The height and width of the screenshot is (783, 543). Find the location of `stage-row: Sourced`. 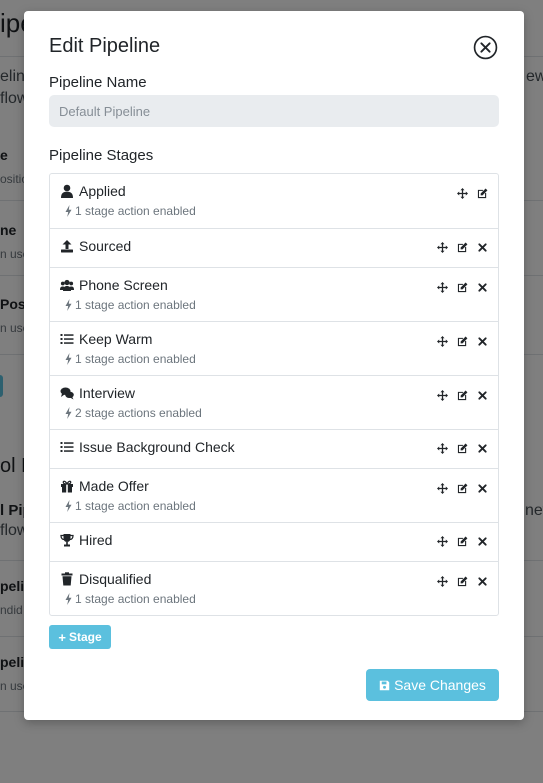

stage-row: Sourced is located at coordinates (274, 247).